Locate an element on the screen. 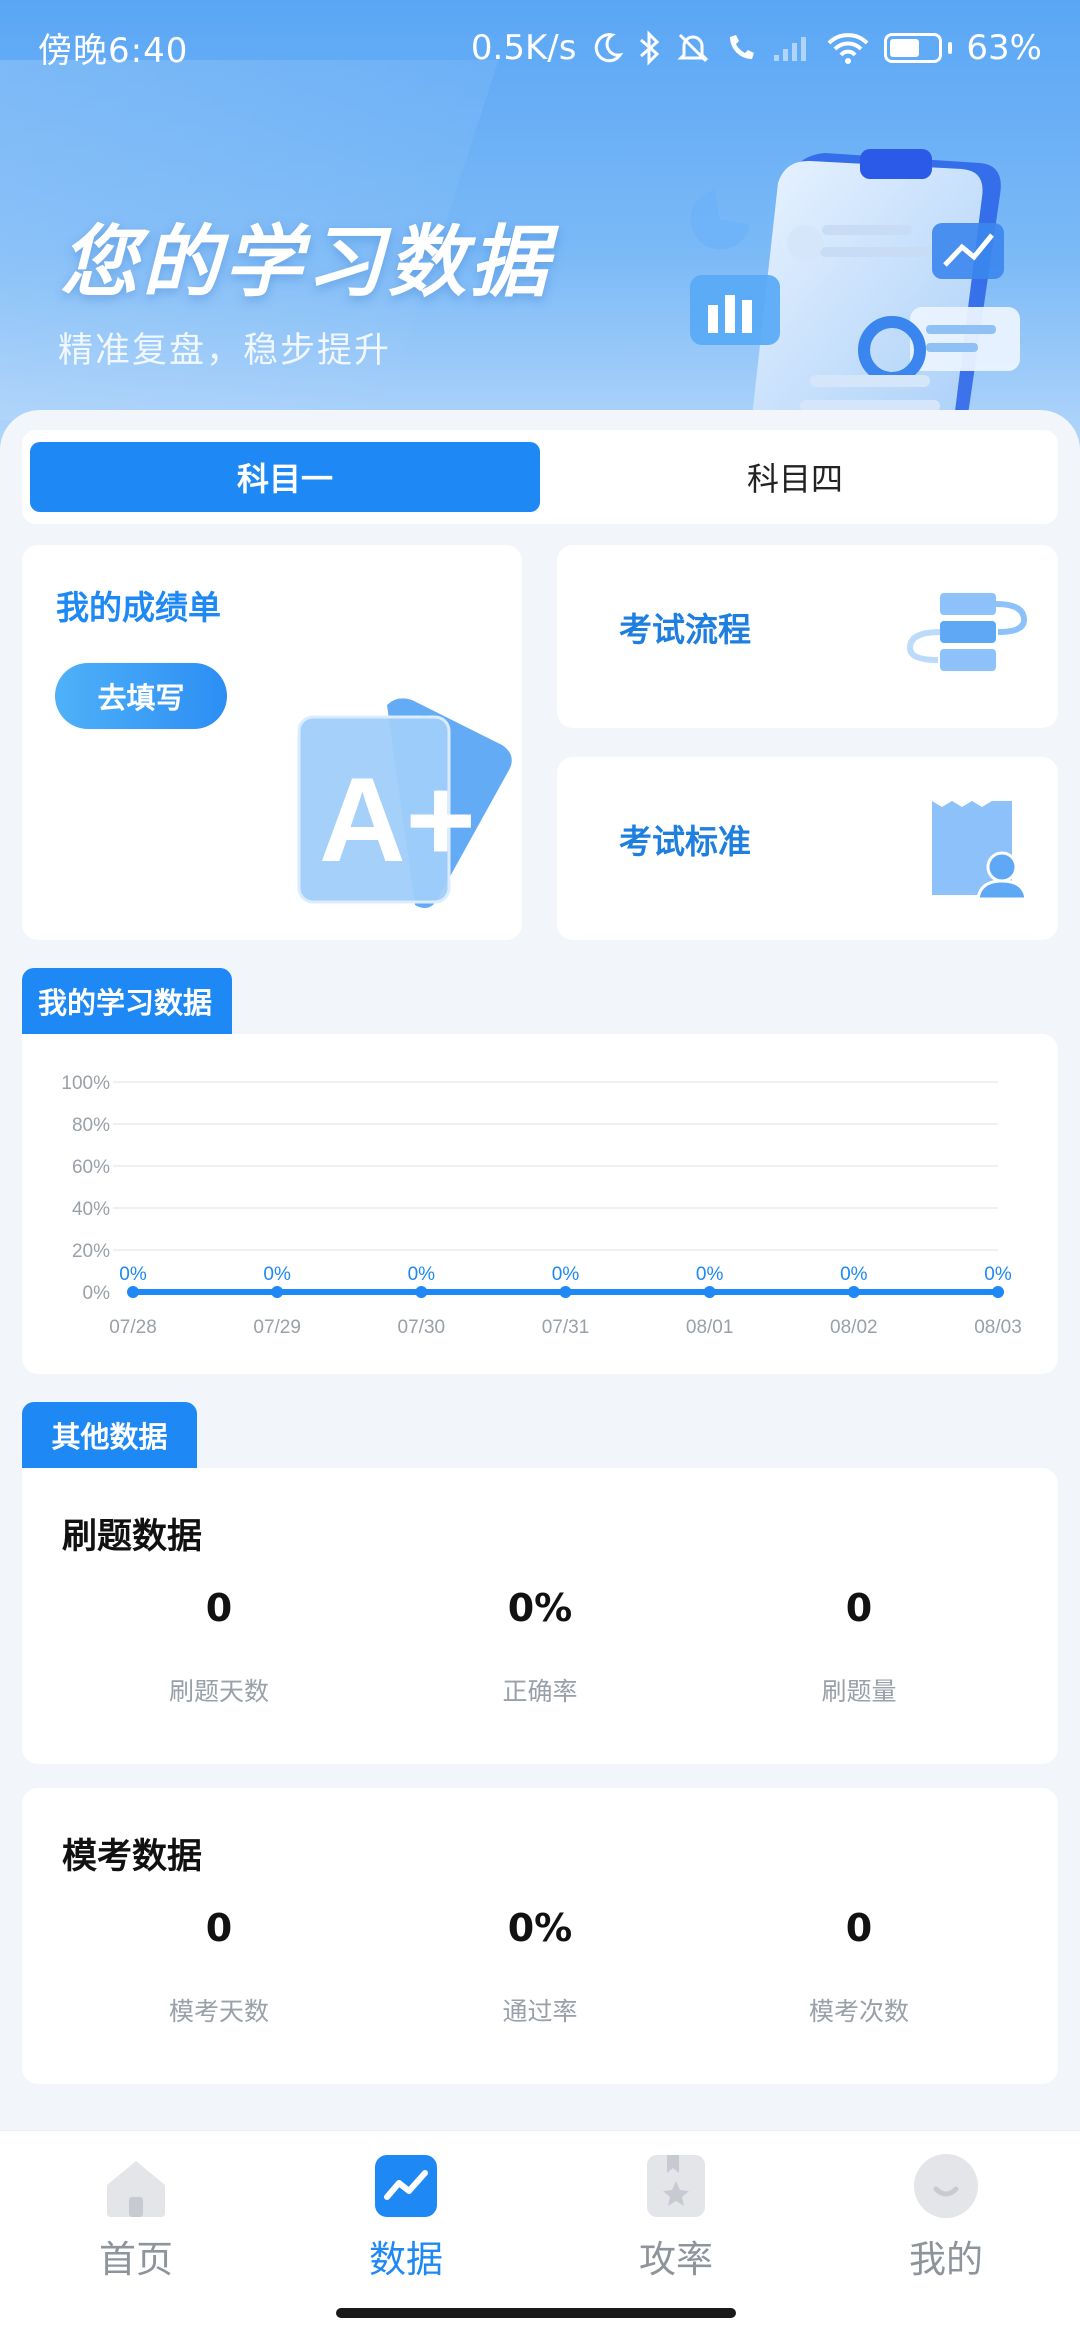 This screenshot has height=2340, width=1080. nav-home: 首页 is located at coordinates (136, 2217).